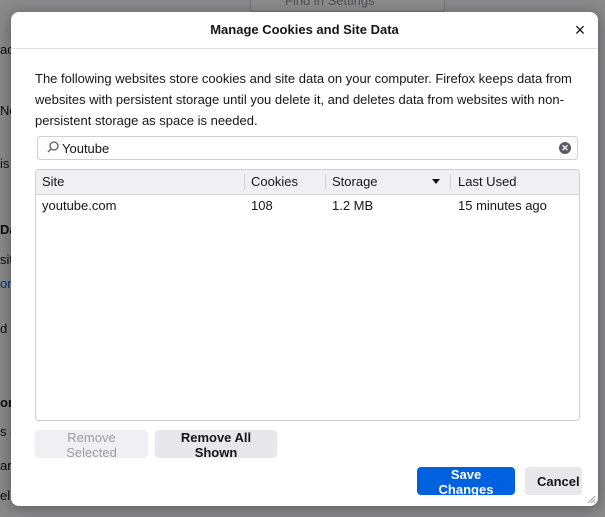 This screenshot has height=517, width=605. What do you see at coordinates (285, 182) in the screenshot?
I see `column-header-cookies: Cookies` at bounding box center [285, 182].